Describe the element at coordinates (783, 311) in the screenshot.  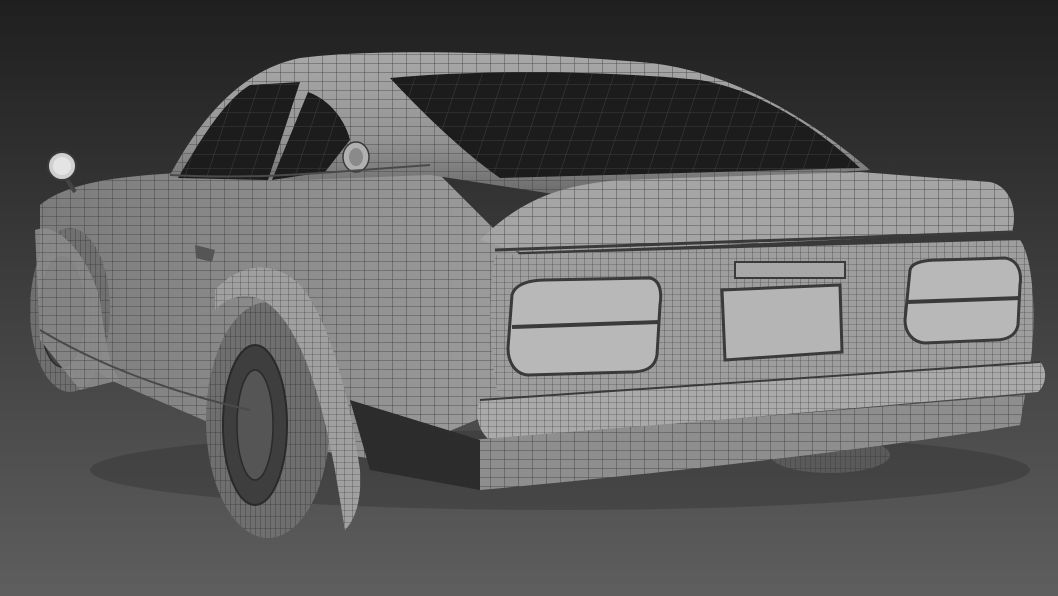
I see `license-plate` at that location.